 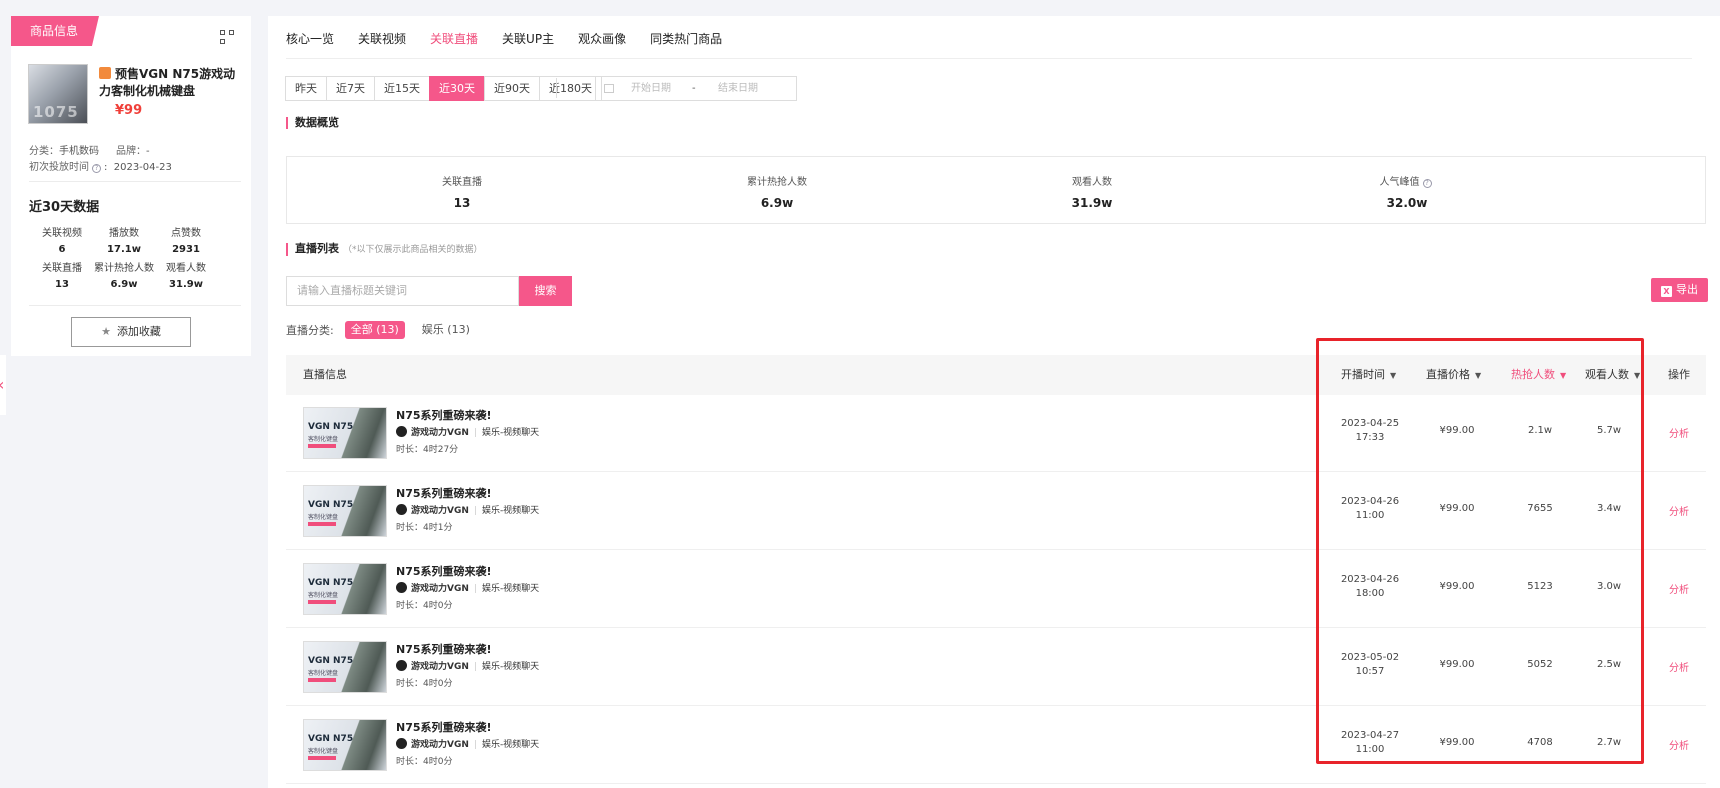 I want to click on star-icon: ★, so click(x=106, y=331).